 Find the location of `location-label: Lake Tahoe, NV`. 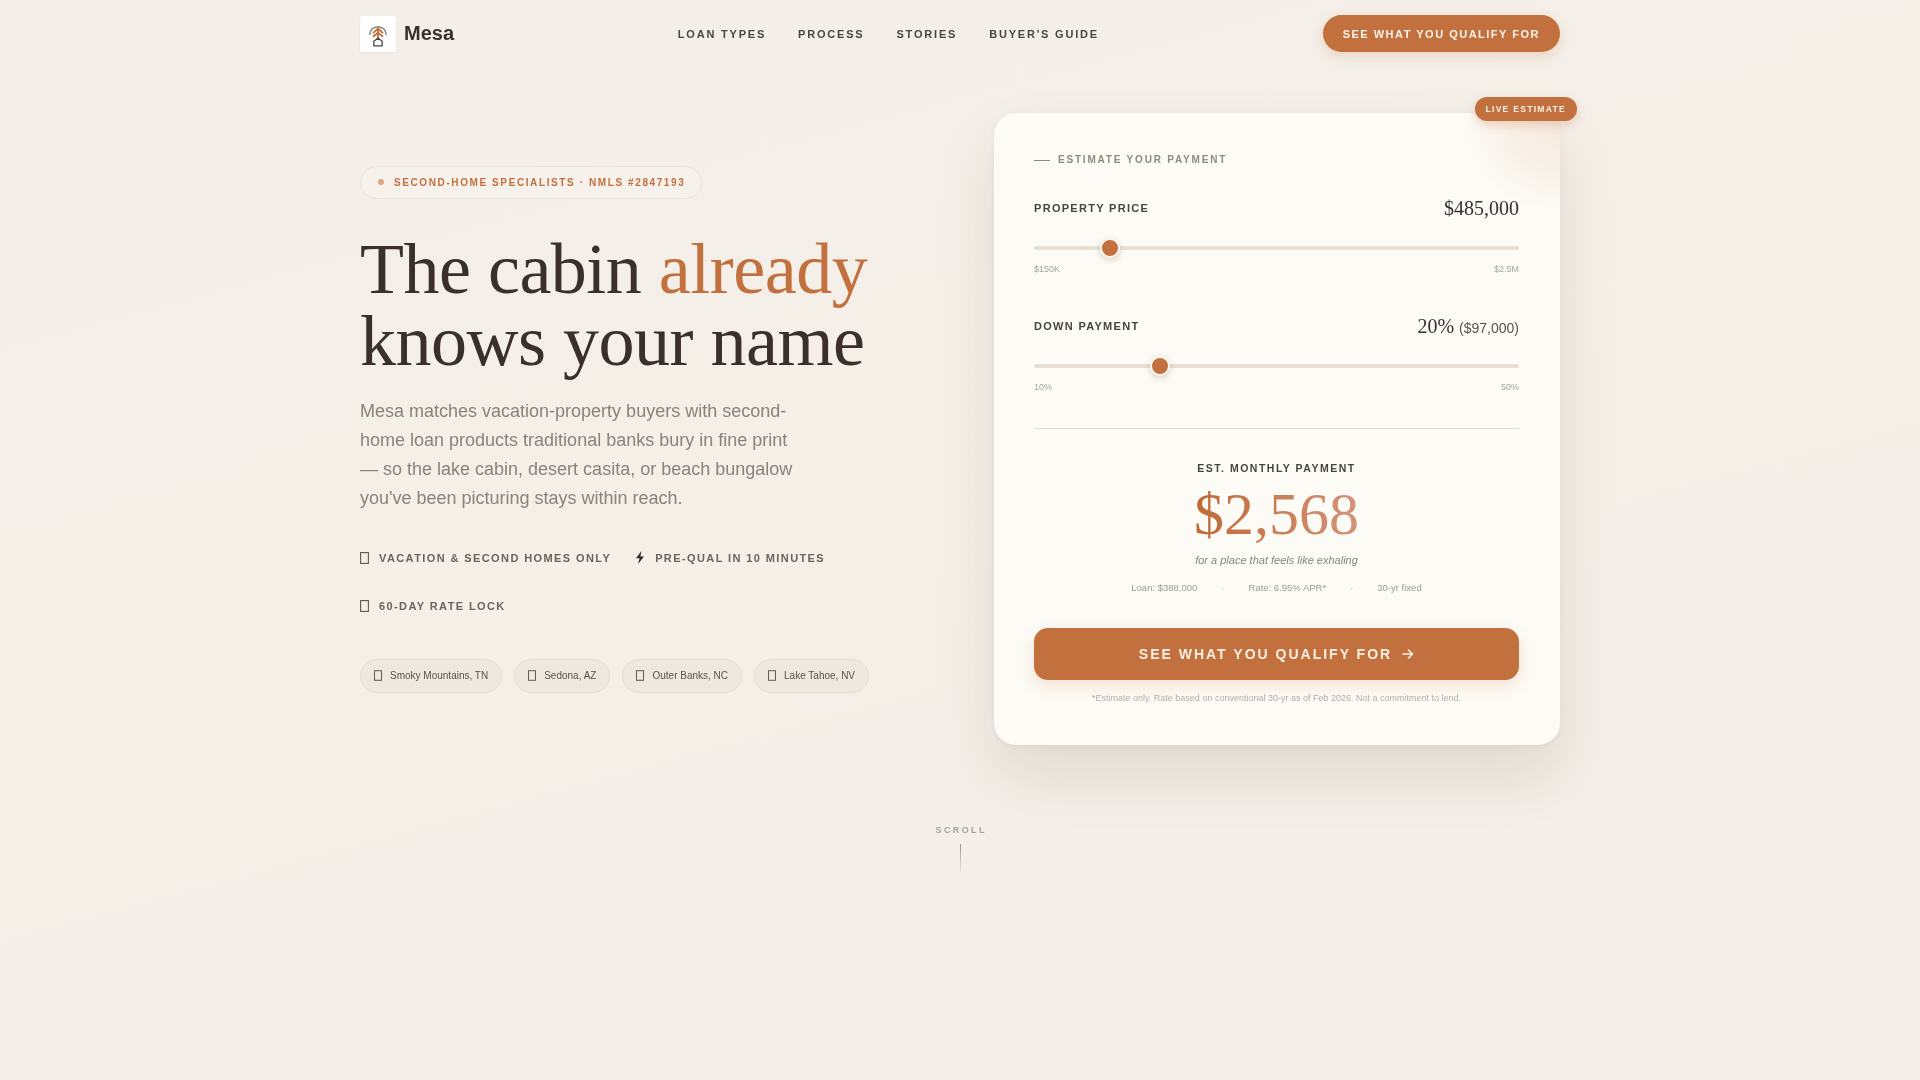

location-label: Lake Tahoe, NV is located at coordinates (820, 675).